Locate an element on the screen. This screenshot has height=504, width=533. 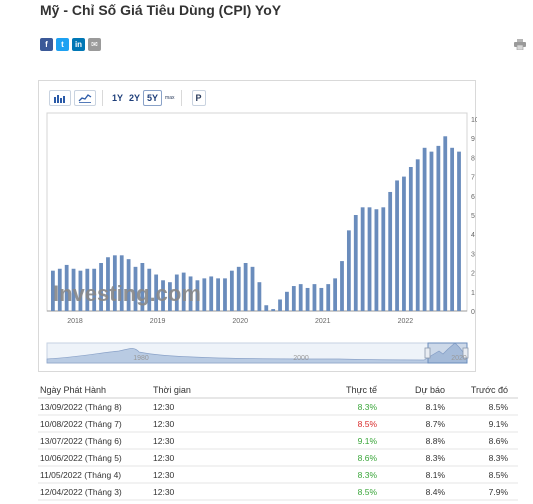
table-row: 11/05/2022 (Tháng 4) 12:30 8.3% 8.1% 8.5% is located at coordinates (278, 477).